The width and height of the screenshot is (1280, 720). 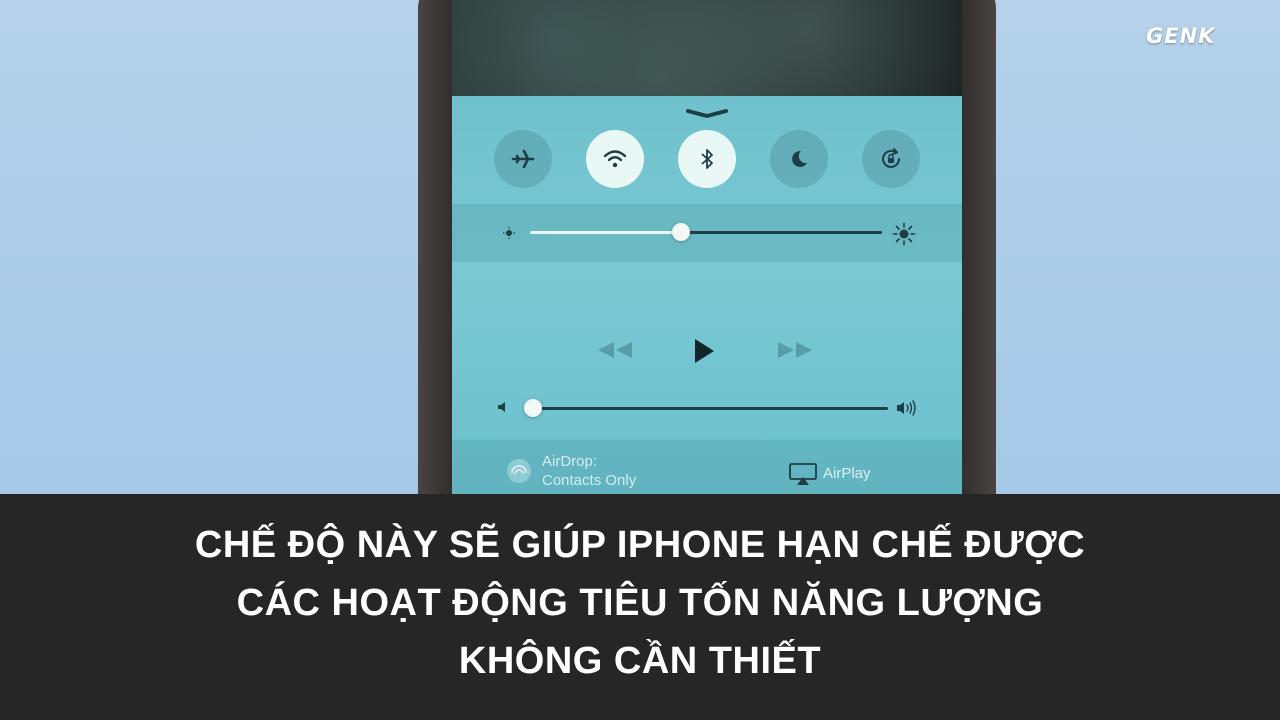 I want to click on volume-low-icon, so click(x=501, y=407).